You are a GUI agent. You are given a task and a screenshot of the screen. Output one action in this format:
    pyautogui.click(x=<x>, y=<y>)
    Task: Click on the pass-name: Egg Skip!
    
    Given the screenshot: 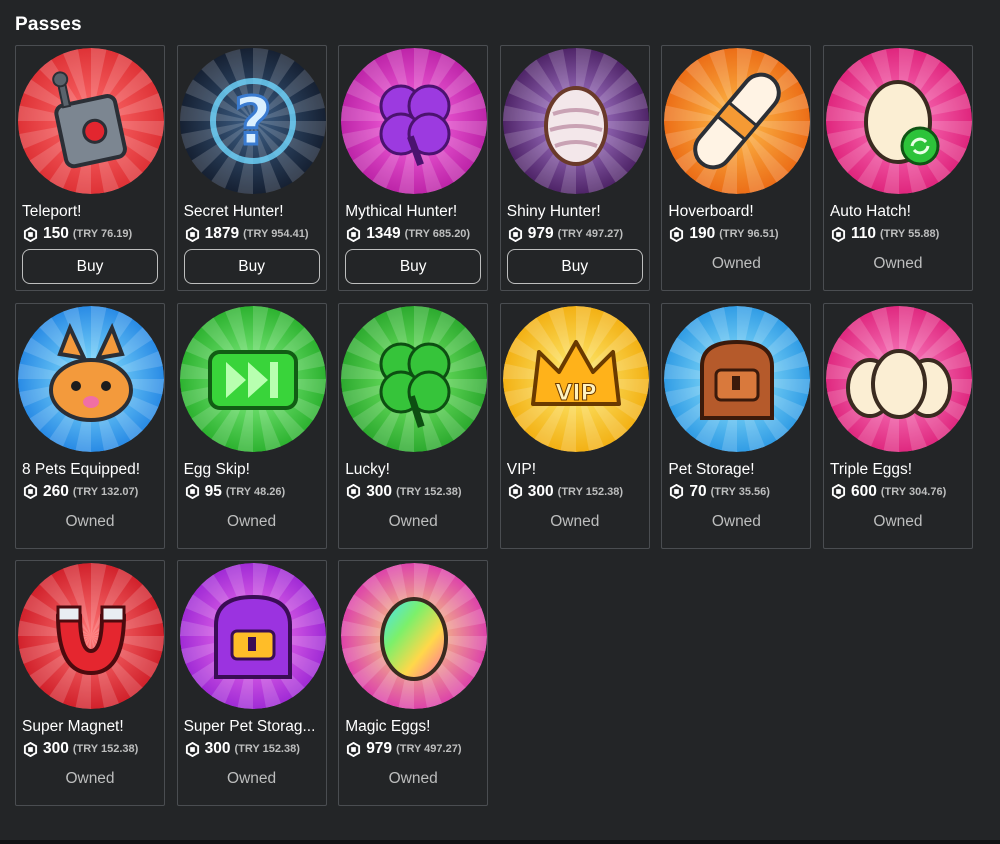 What is the action you would take?
    pyautogui.click(x=253, y=470)
    